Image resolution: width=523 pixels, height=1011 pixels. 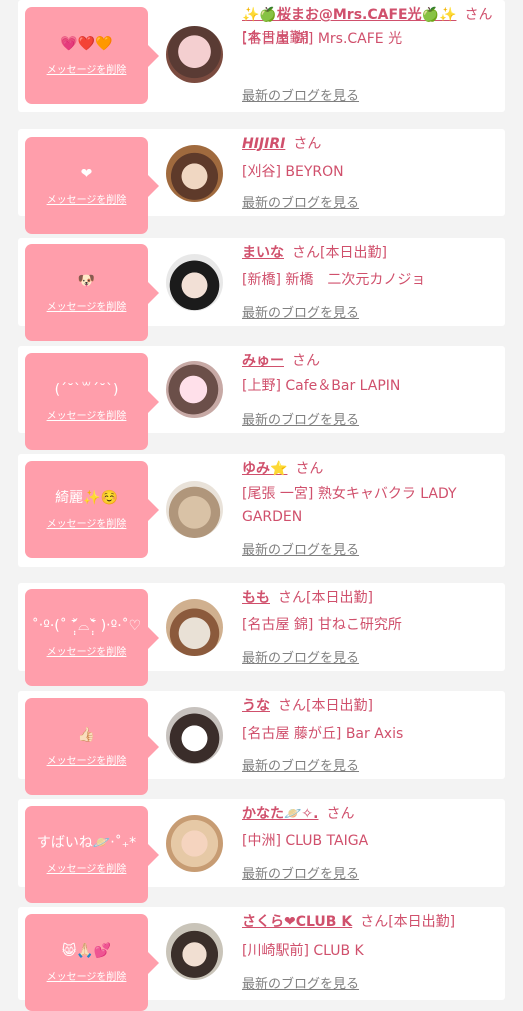 What do you see at coordinates (280, 814) in the screenshot?
I see `profile-name-link: かなた🪐✧.` at bounding box center [280, 814].